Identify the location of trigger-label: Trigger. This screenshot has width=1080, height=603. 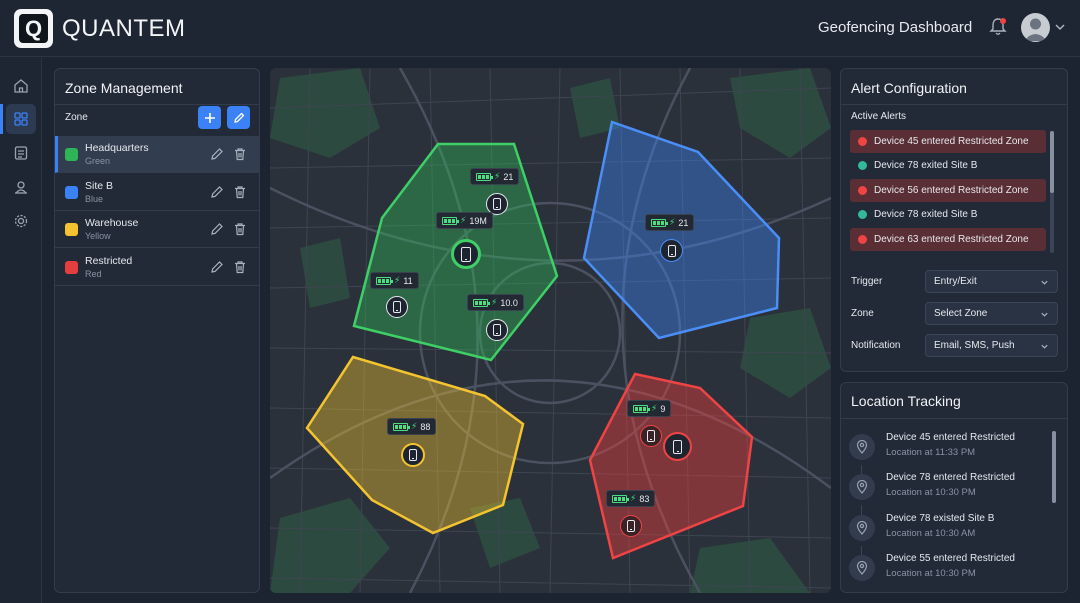
(867, 281).